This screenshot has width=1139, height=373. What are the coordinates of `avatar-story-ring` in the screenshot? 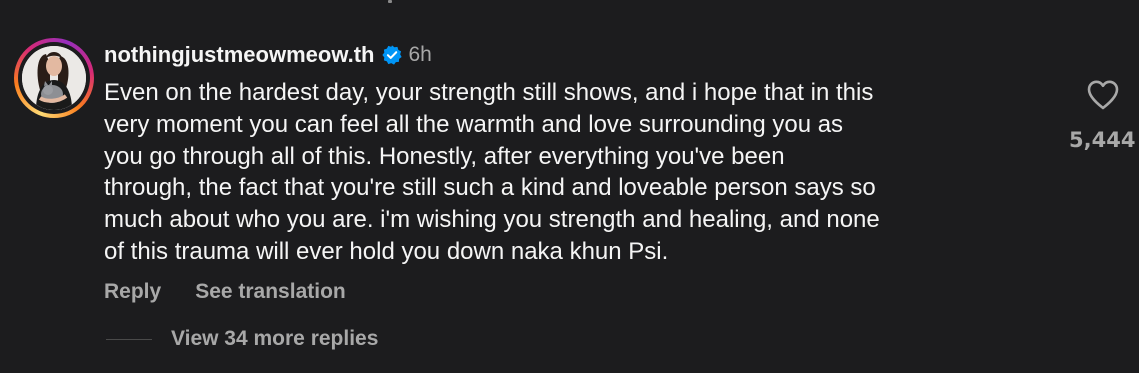 It's located at (54, 78).